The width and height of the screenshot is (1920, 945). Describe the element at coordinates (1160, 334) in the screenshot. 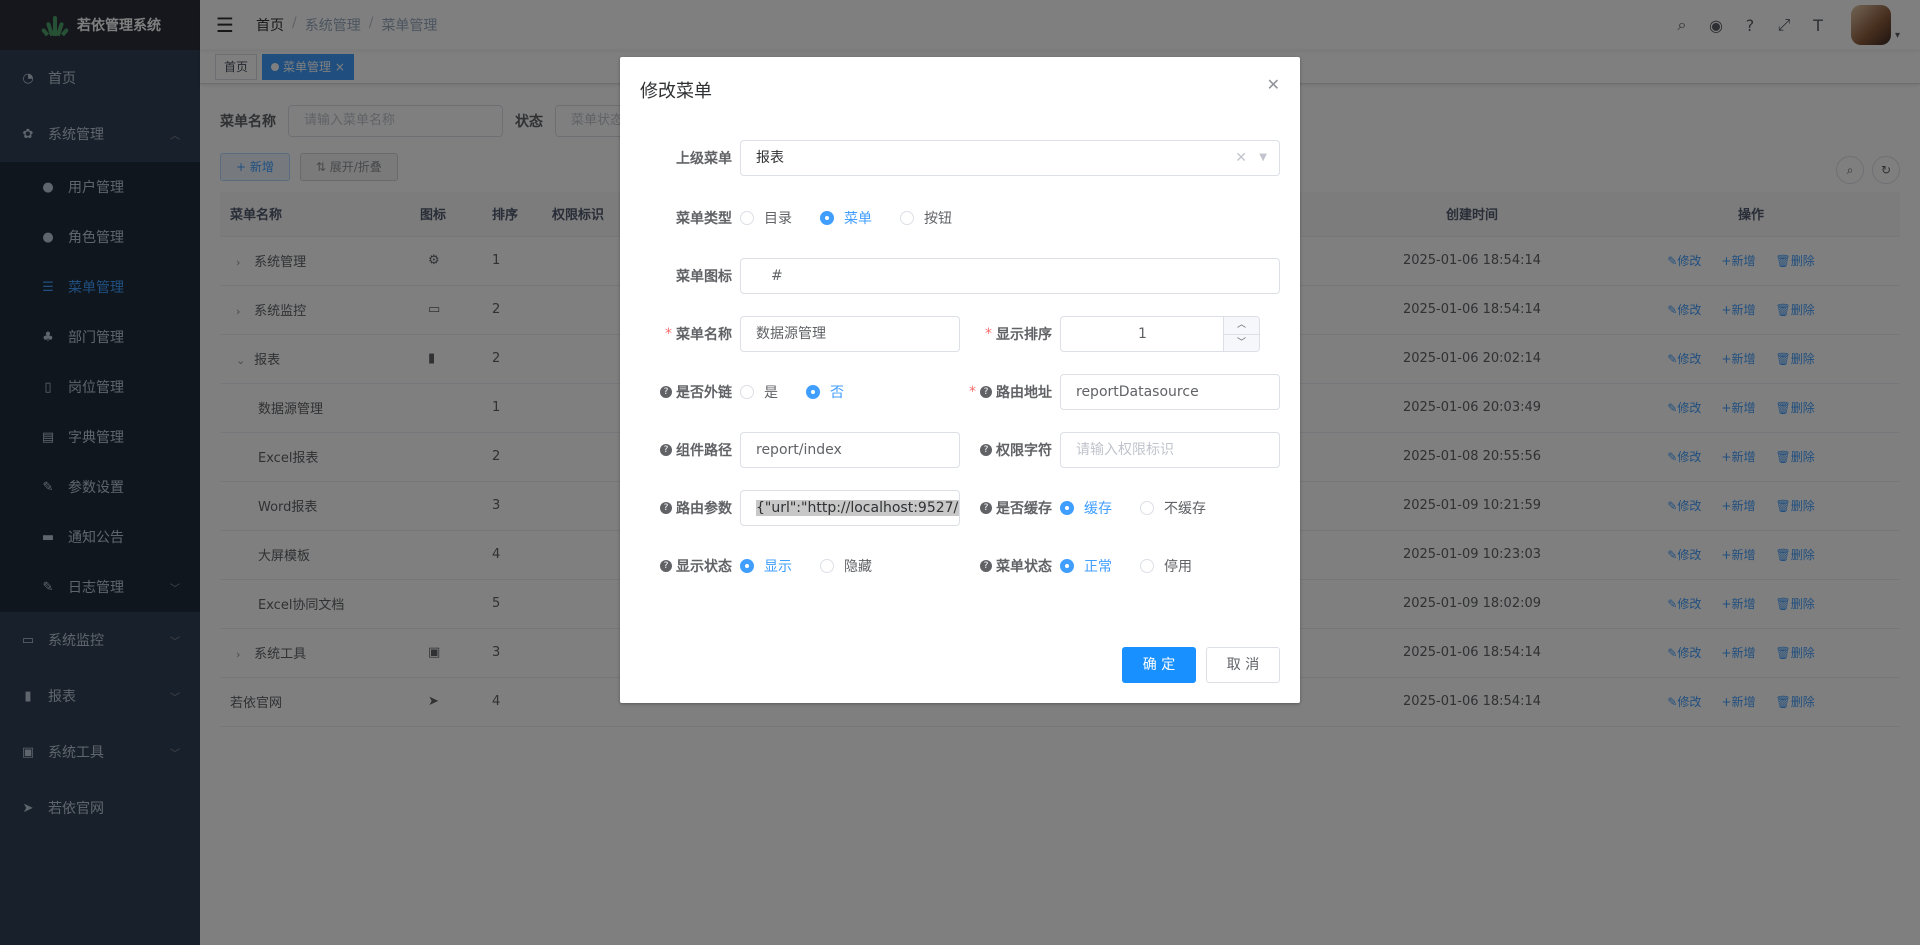

I see `order-stepper: 1 ︿ ﹀` at that location.